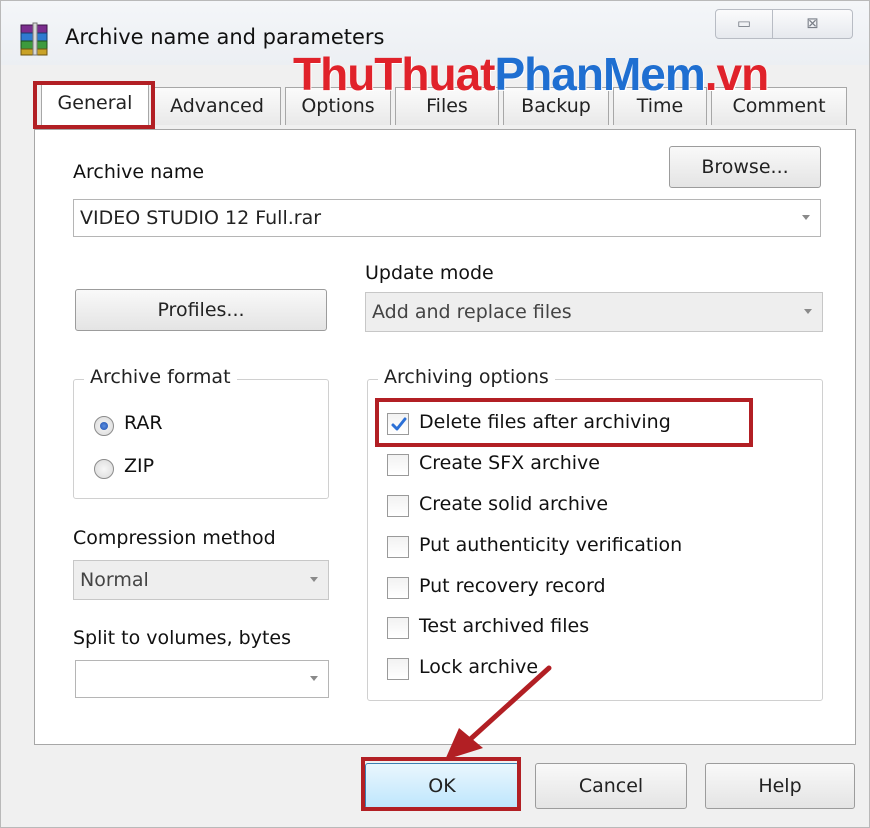  I want to click on cancel-button: Cancel, so click(611, 786).